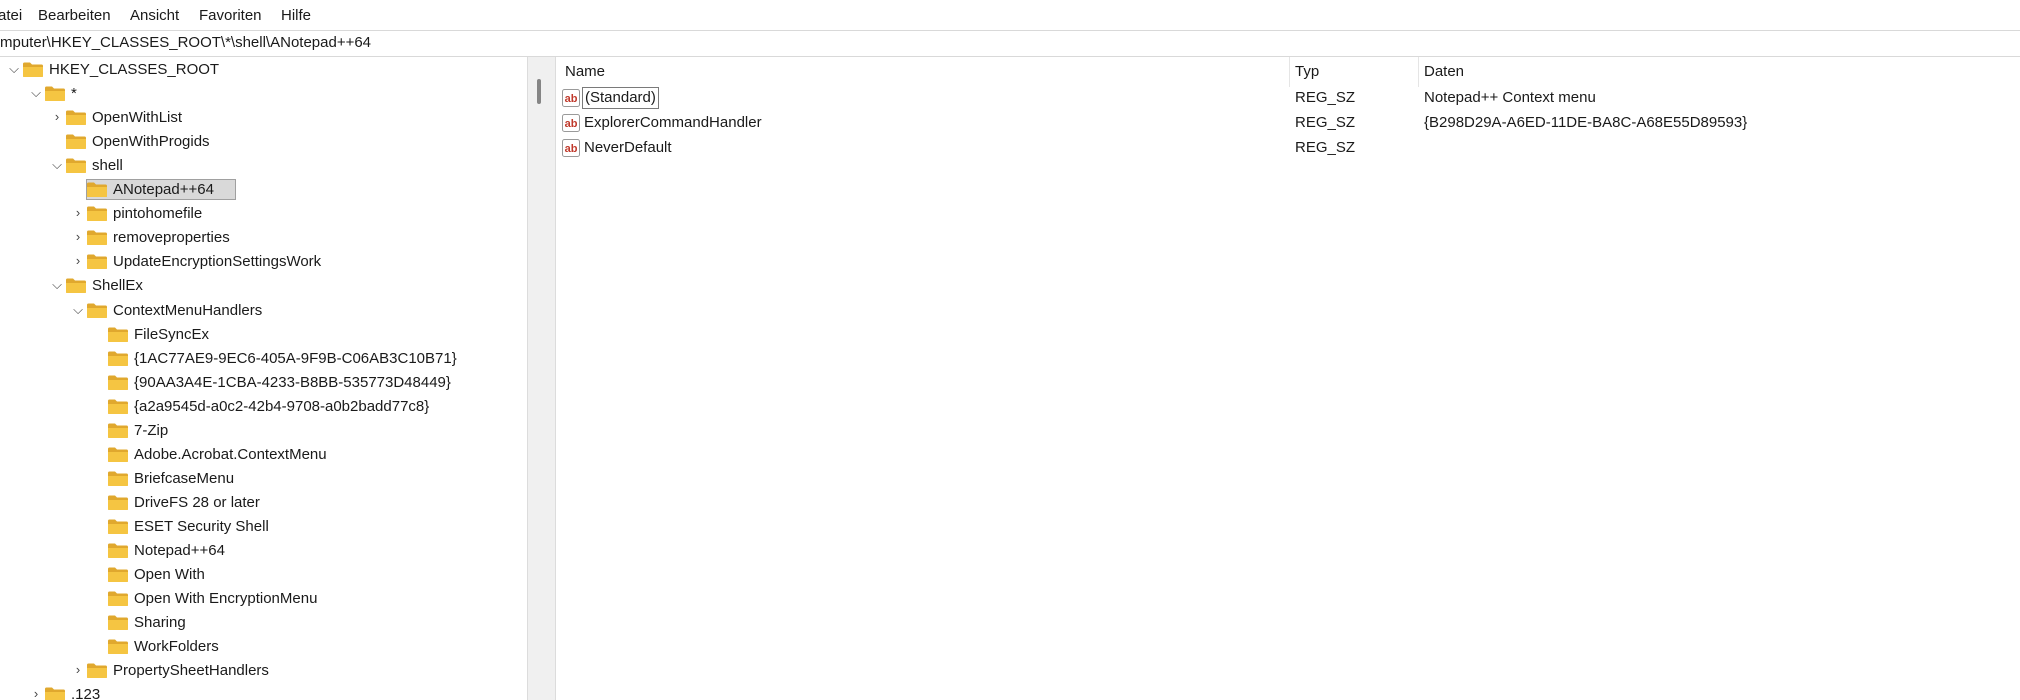  What do you see at coordinates (263, 70) in the screenshot?
I see `tree-node: ⌵ HKEY_CLASSES_ROOT` at bounding box center [263, 70].